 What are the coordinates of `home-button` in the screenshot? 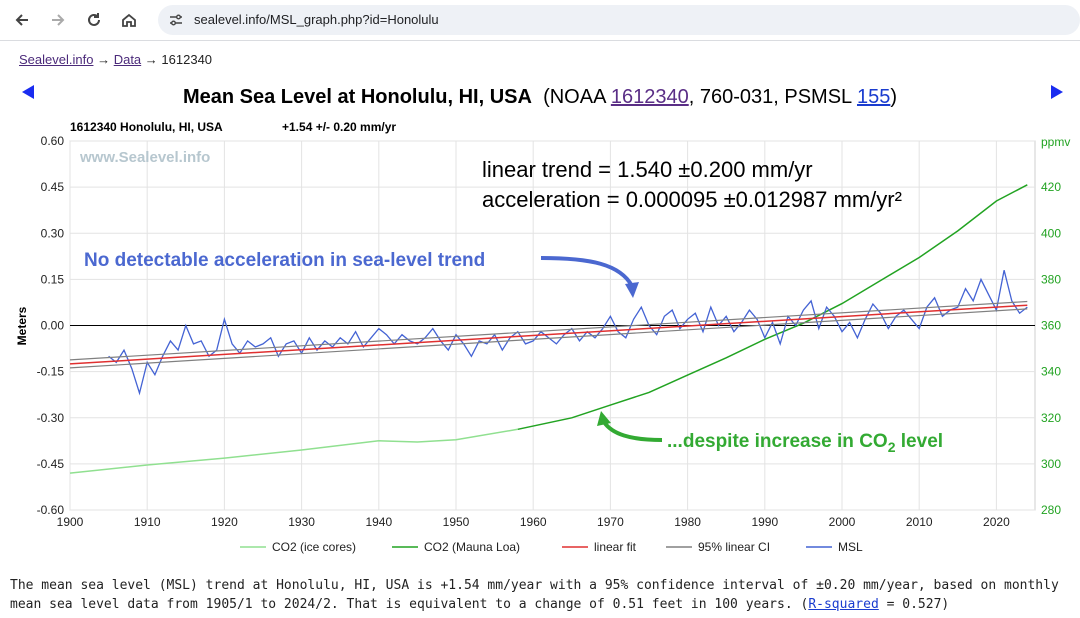 It's located at (129, 20).